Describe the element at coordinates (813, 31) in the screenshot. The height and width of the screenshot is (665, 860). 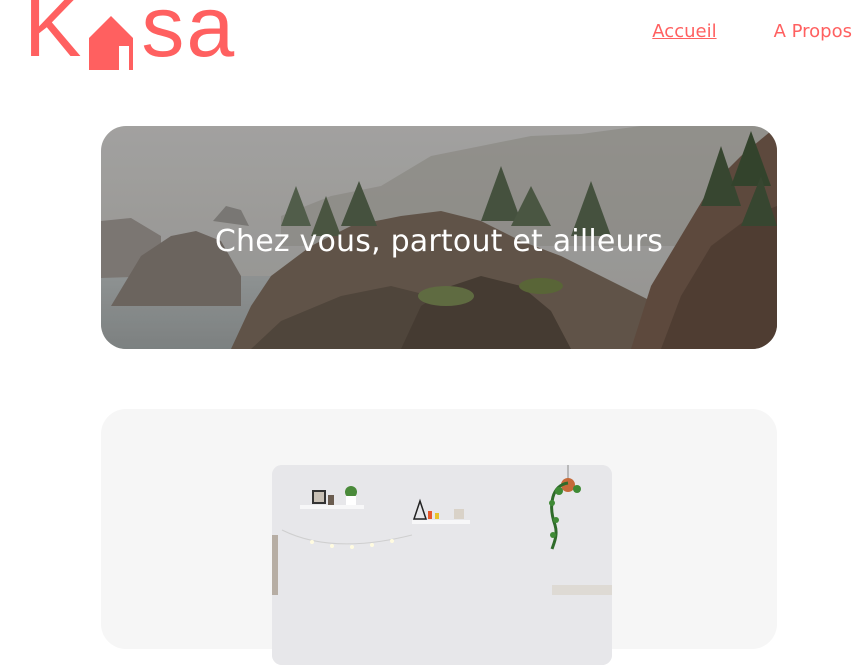
I see `nav-link-a-propos: A Propos` at that location.